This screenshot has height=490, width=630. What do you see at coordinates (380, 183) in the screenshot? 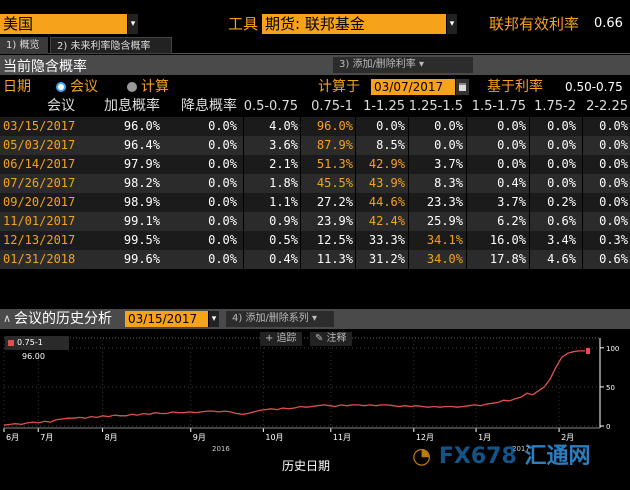
I see `probability-cell: 43.9%` at bounding box center [380, 183].